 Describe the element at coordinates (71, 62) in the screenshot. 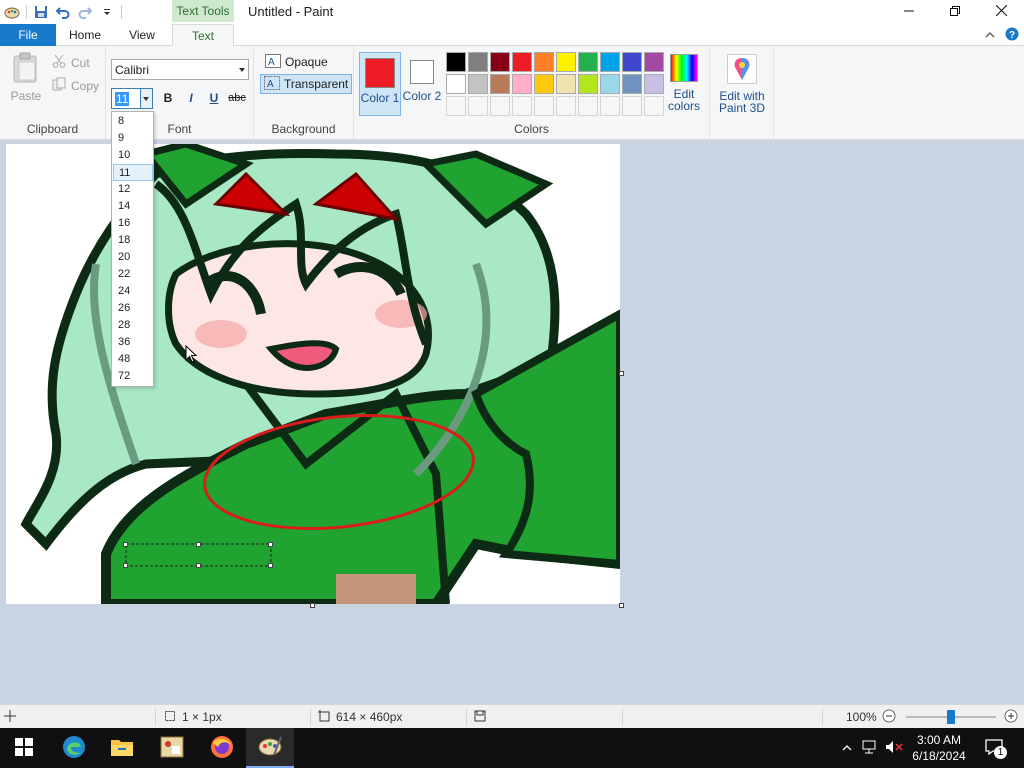

I see `cut-button: Cut` at that location.